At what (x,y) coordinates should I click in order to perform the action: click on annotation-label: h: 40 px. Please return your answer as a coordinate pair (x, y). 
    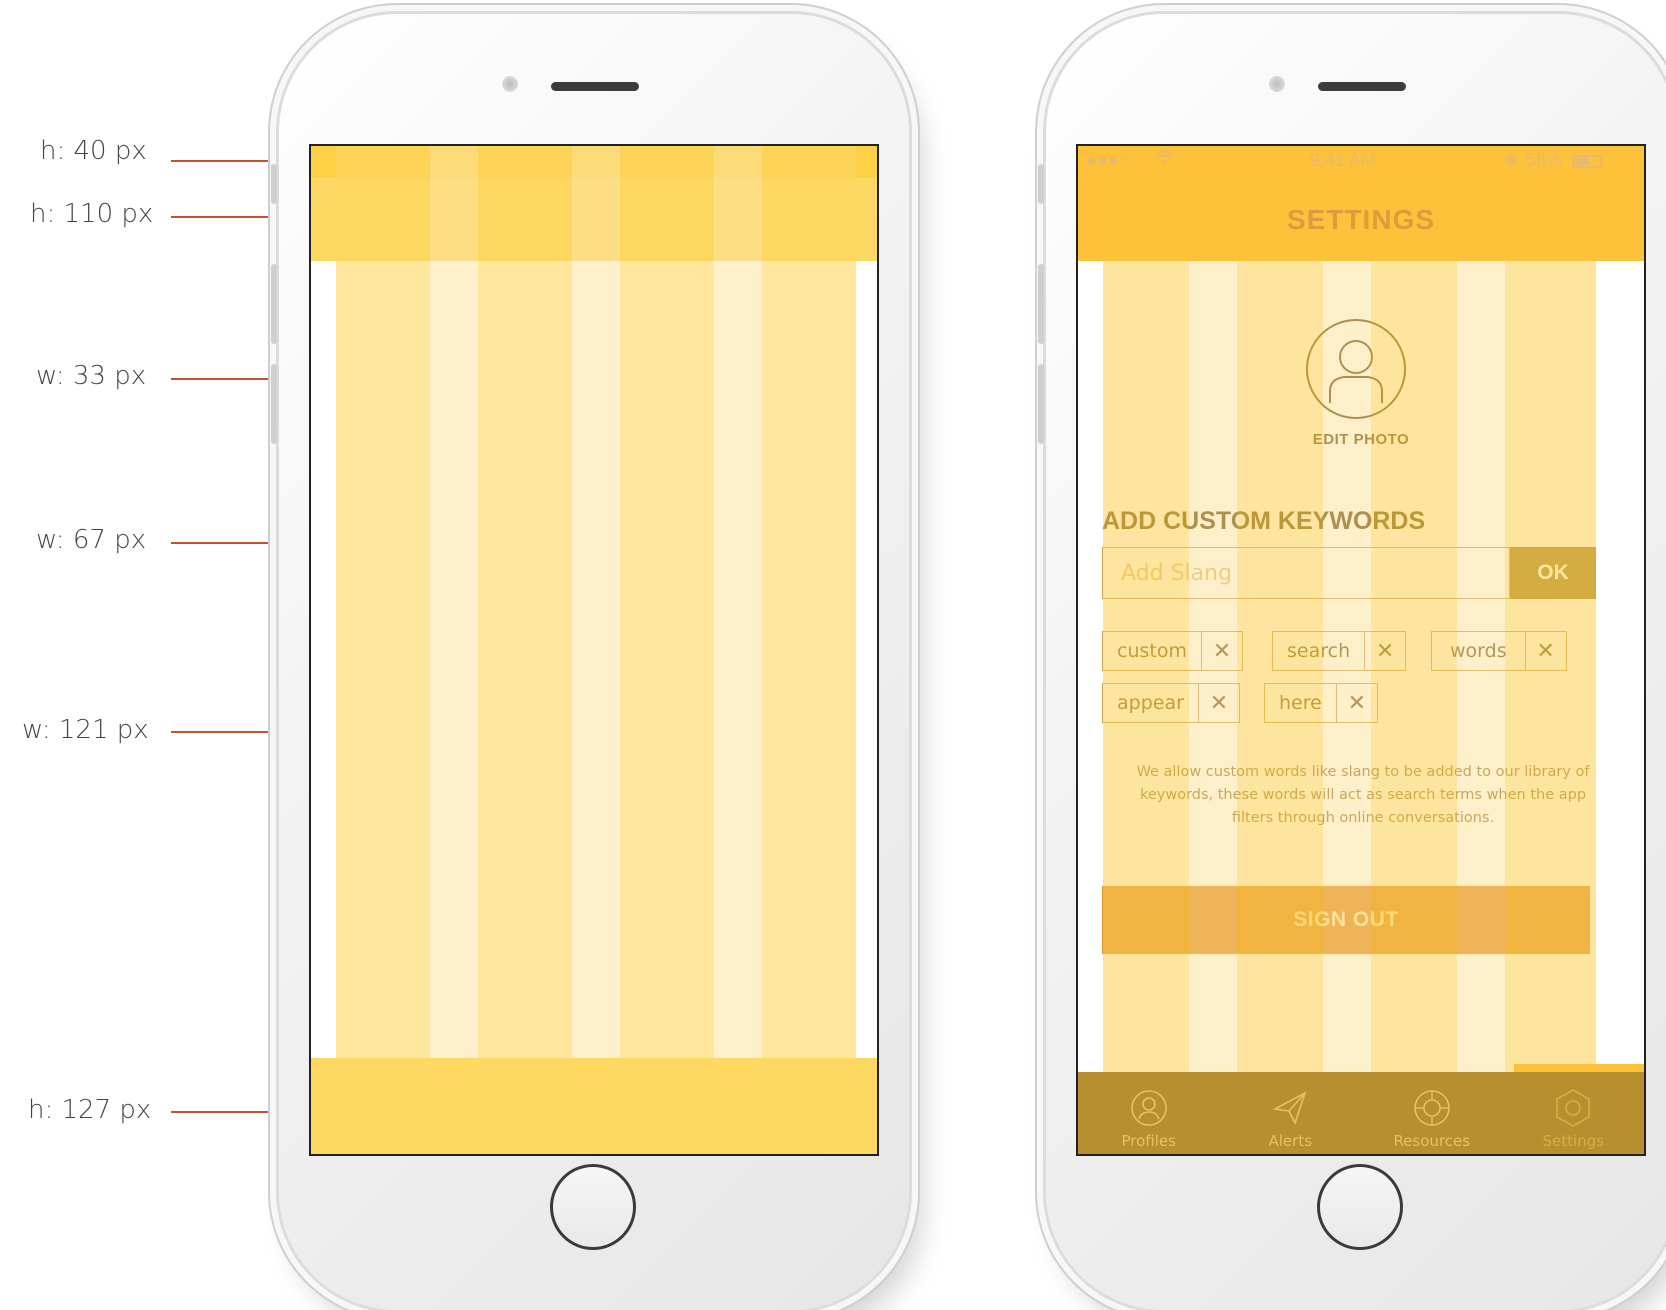
    Looking at the image, I should click on (93, 151).